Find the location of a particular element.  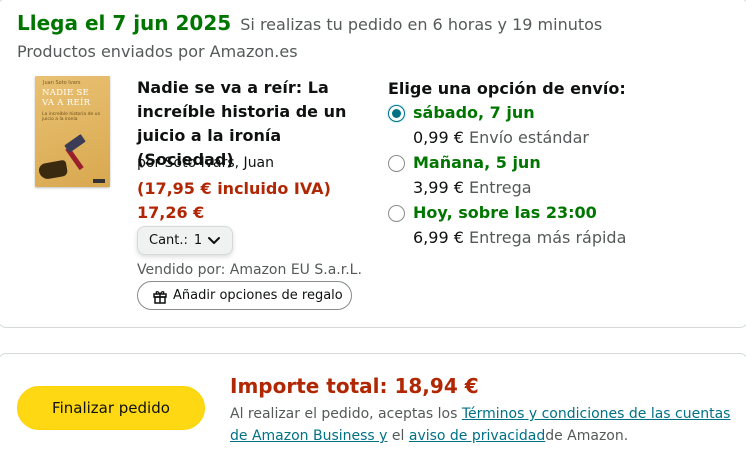

shipping-option-price-line: 0,99 € Envío estándar is located at coordinates (501, 137).